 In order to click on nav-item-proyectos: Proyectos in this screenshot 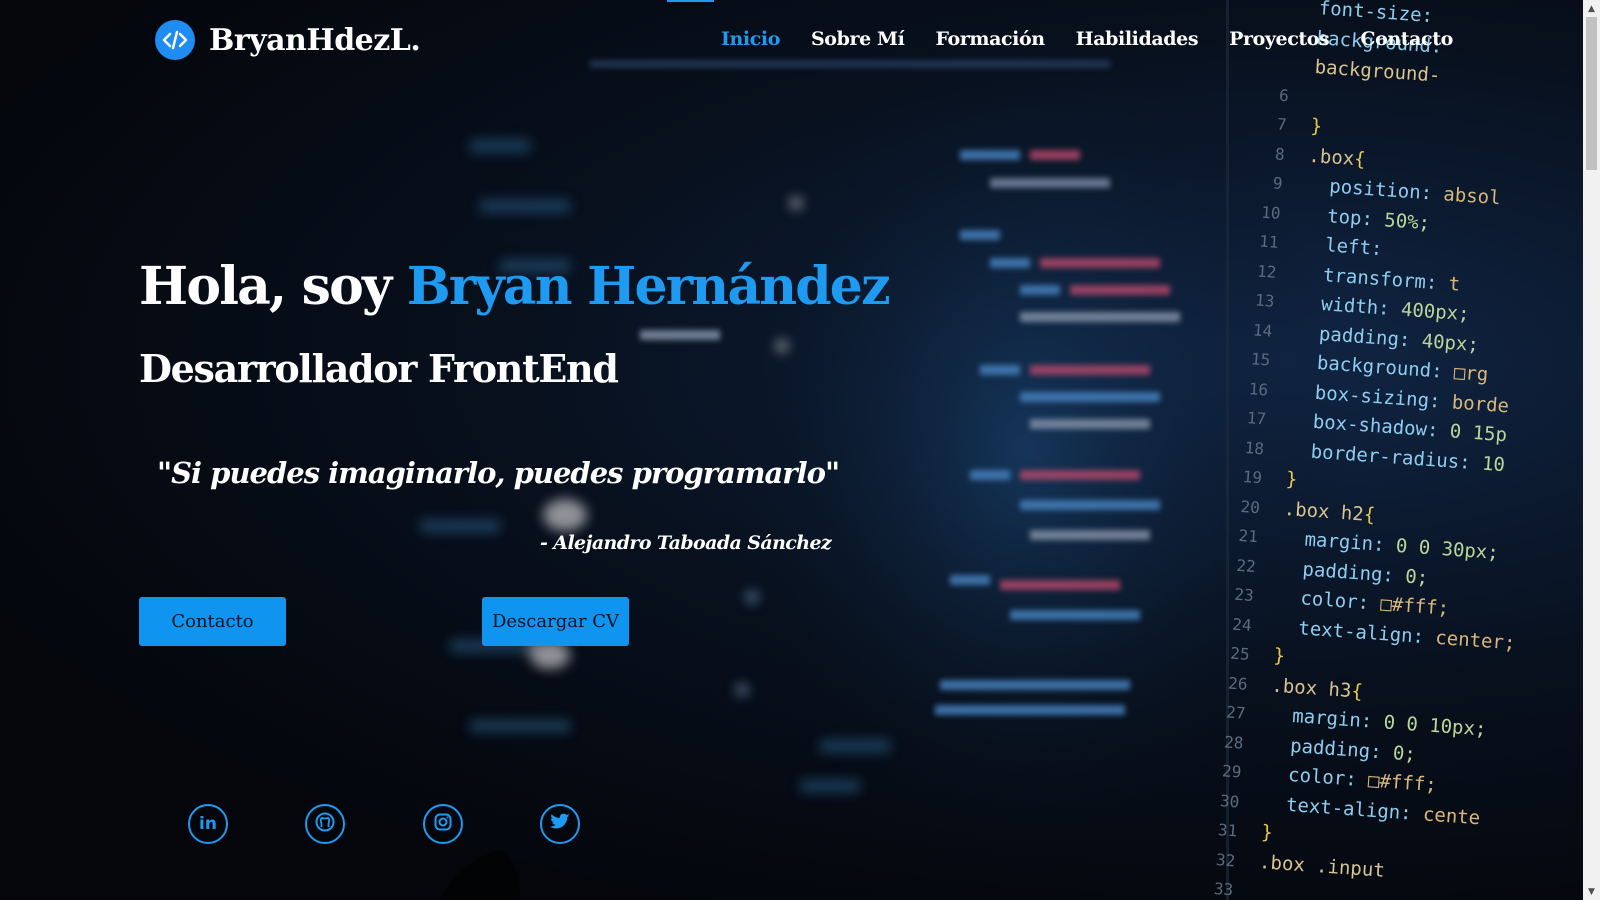, I will do `click(1279, 39)`.